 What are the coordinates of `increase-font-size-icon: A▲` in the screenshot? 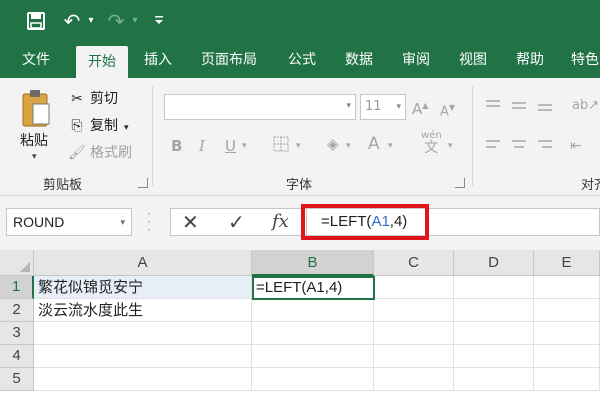 It's located at (420, 107).